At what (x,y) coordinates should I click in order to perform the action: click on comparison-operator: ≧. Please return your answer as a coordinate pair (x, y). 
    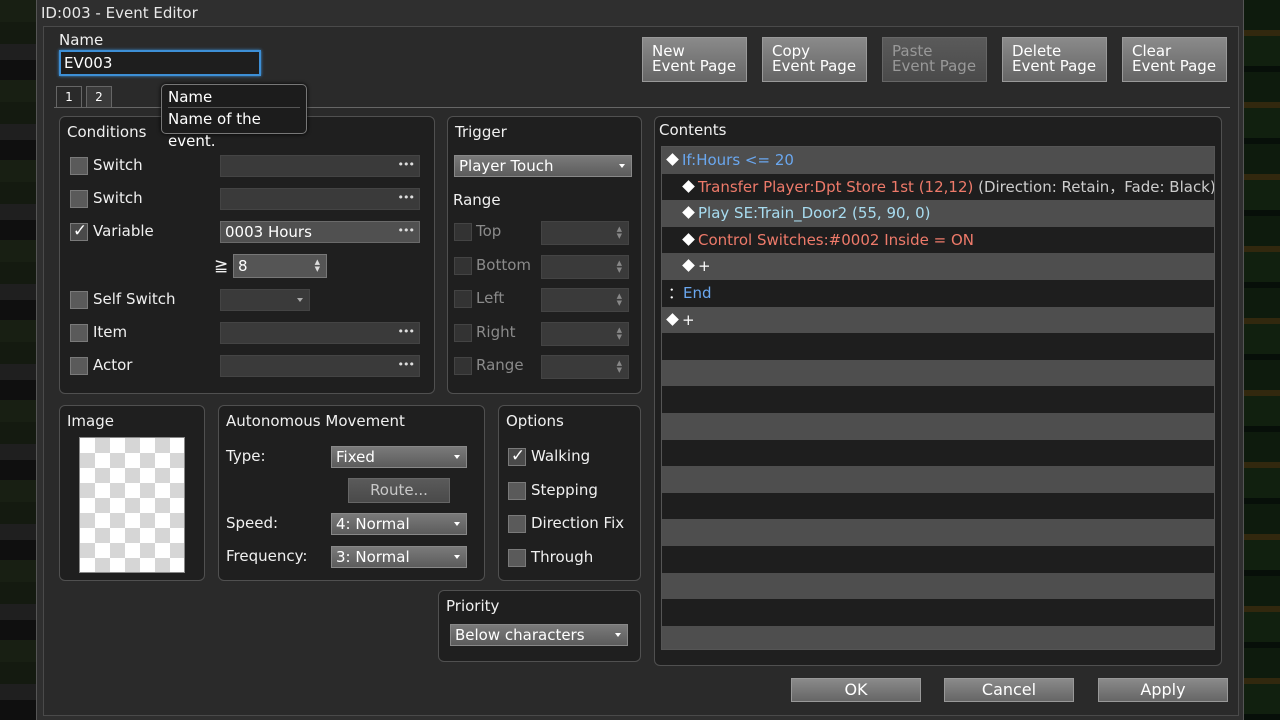
    Looking at the image, I should click on (221, 266).